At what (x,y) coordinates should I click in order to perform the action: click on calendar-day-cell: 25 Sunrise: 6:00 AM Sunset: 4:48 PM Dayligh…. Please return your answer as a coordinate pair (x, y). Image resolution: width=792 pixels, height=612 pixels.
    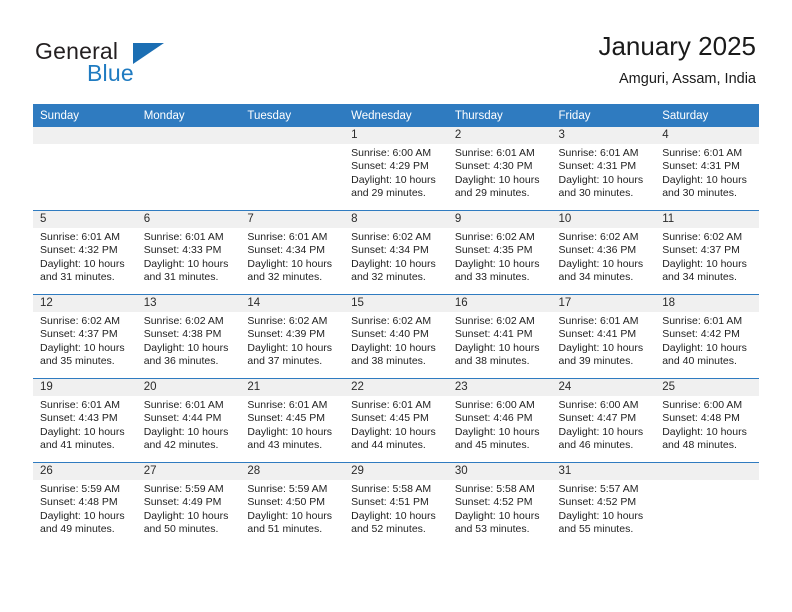
    Looking at the image, I should click on (707, 420).